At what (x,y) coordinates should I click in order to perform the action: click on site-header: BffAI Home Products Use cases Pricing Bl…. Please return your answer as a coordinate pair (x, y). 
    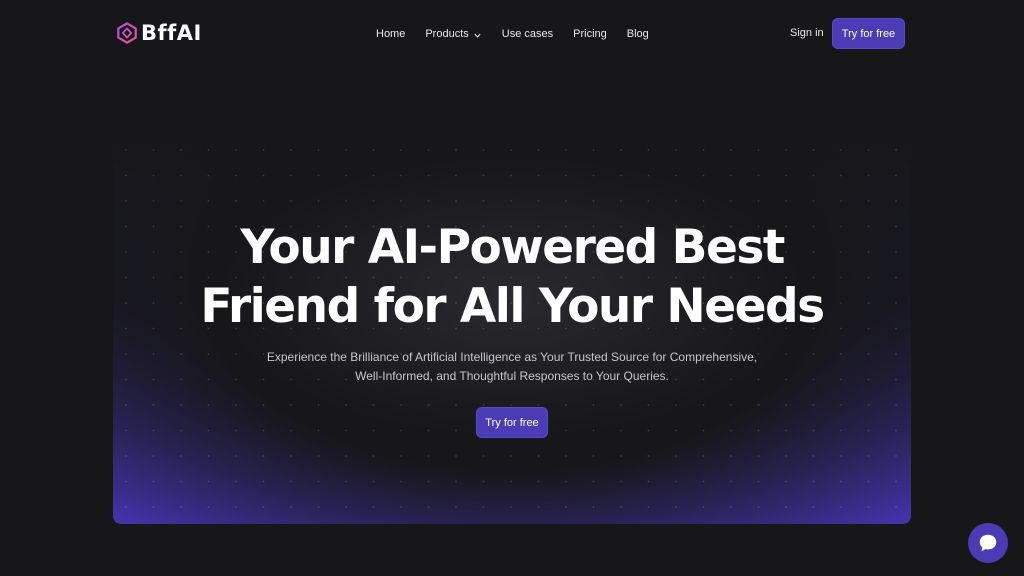
    Looking at the image, I should click on (512, 33).